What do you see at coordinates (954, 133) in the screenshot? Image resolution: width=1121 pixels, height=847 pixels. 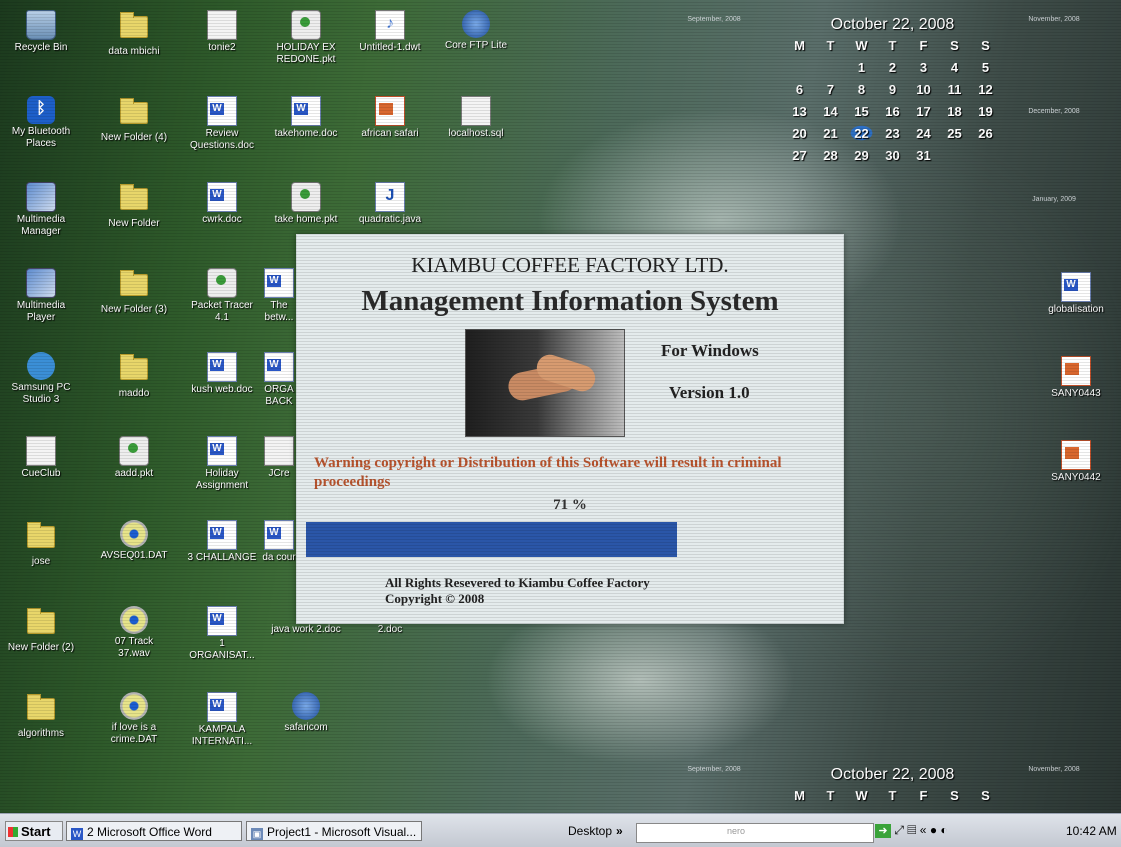 I see `calendar-day: 25` at bounding box center [954, 133].